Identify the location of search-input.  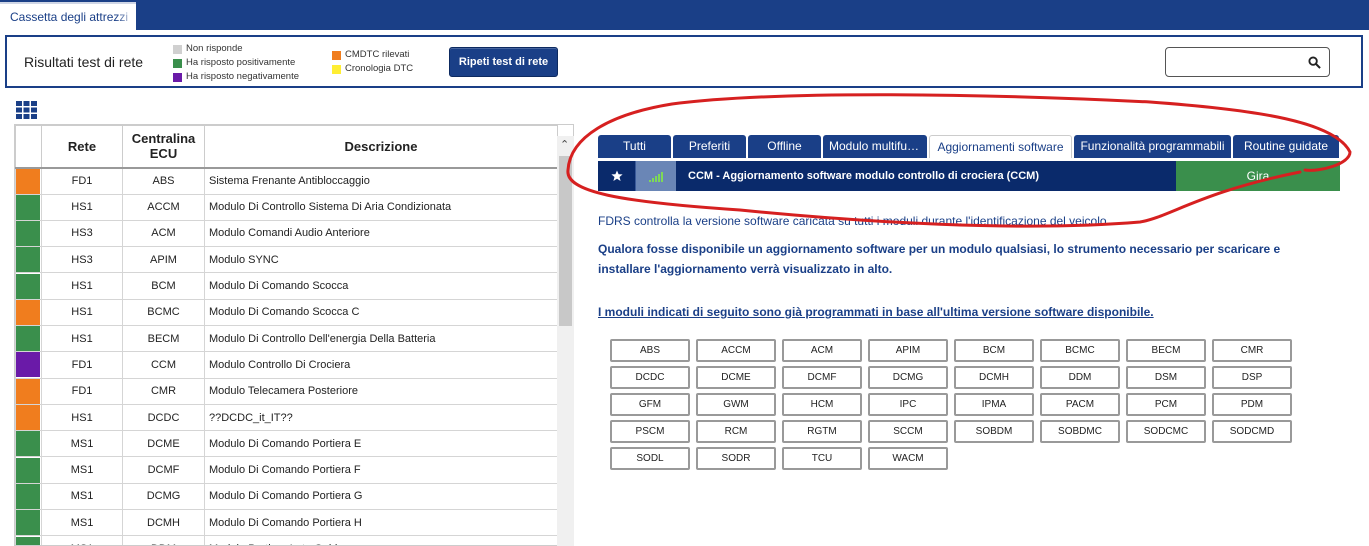
(1237, 62).